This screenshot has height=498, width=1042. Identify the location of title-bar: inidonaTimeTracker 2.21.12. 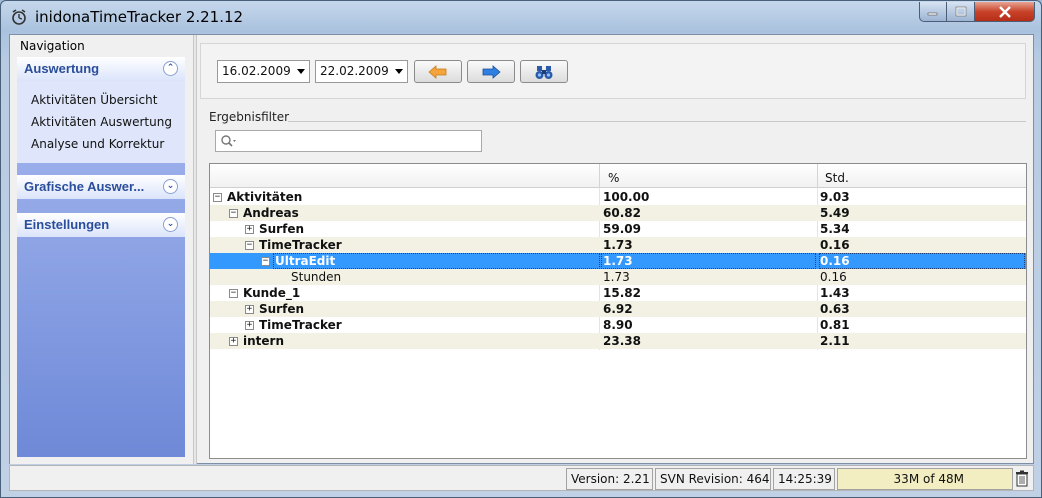
(521, 17).